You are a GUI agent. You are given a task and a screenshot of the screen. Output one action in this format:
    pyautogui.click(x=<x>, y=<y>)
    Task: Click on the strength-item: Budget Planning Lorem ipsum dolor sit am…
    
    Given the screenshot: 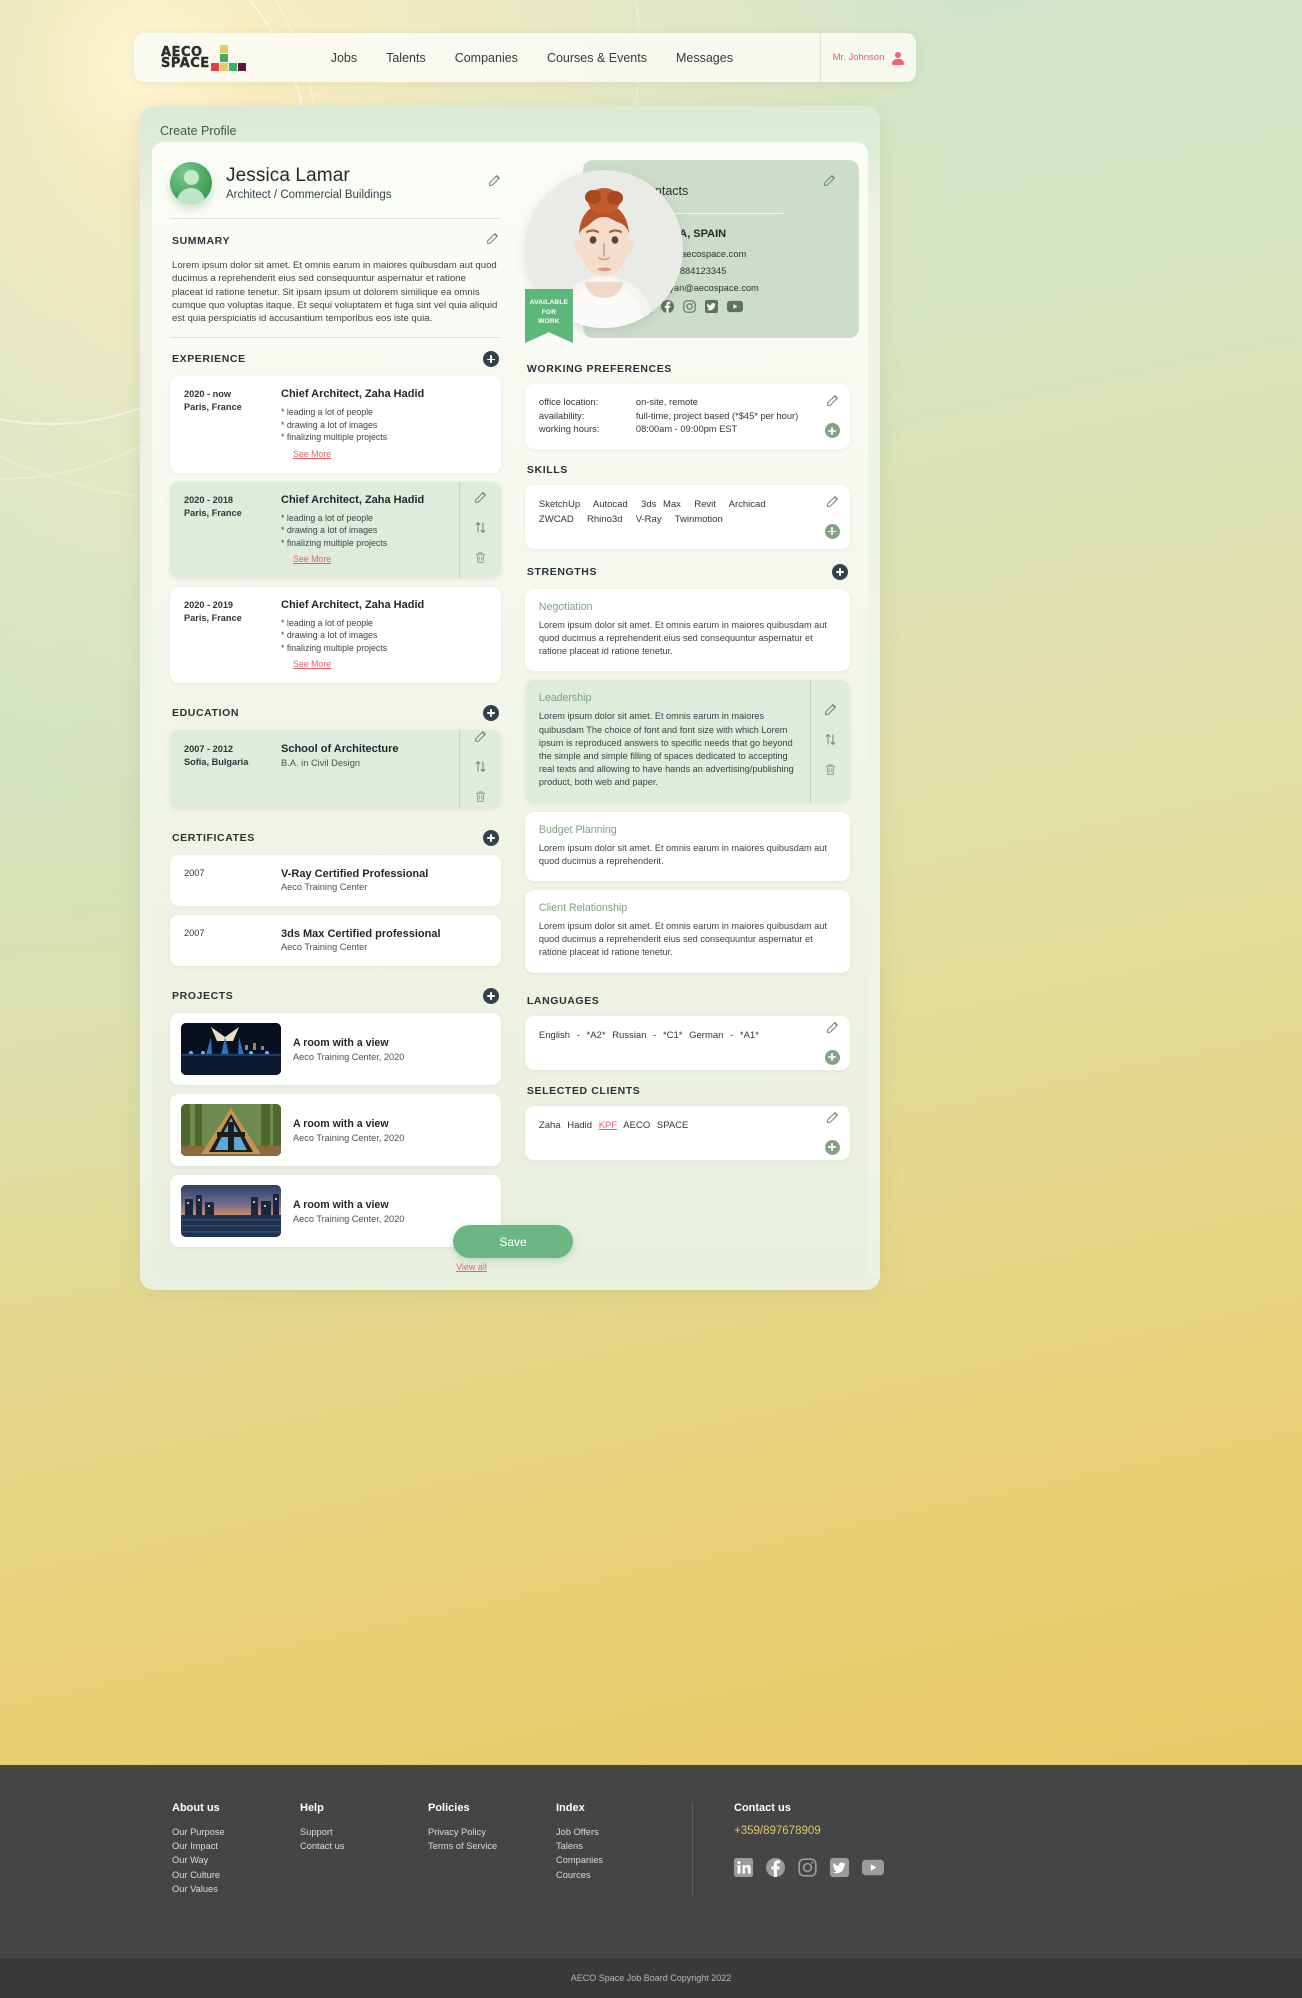 What is the action you would take?
    pyautogui.click(x=687, y=846)
    